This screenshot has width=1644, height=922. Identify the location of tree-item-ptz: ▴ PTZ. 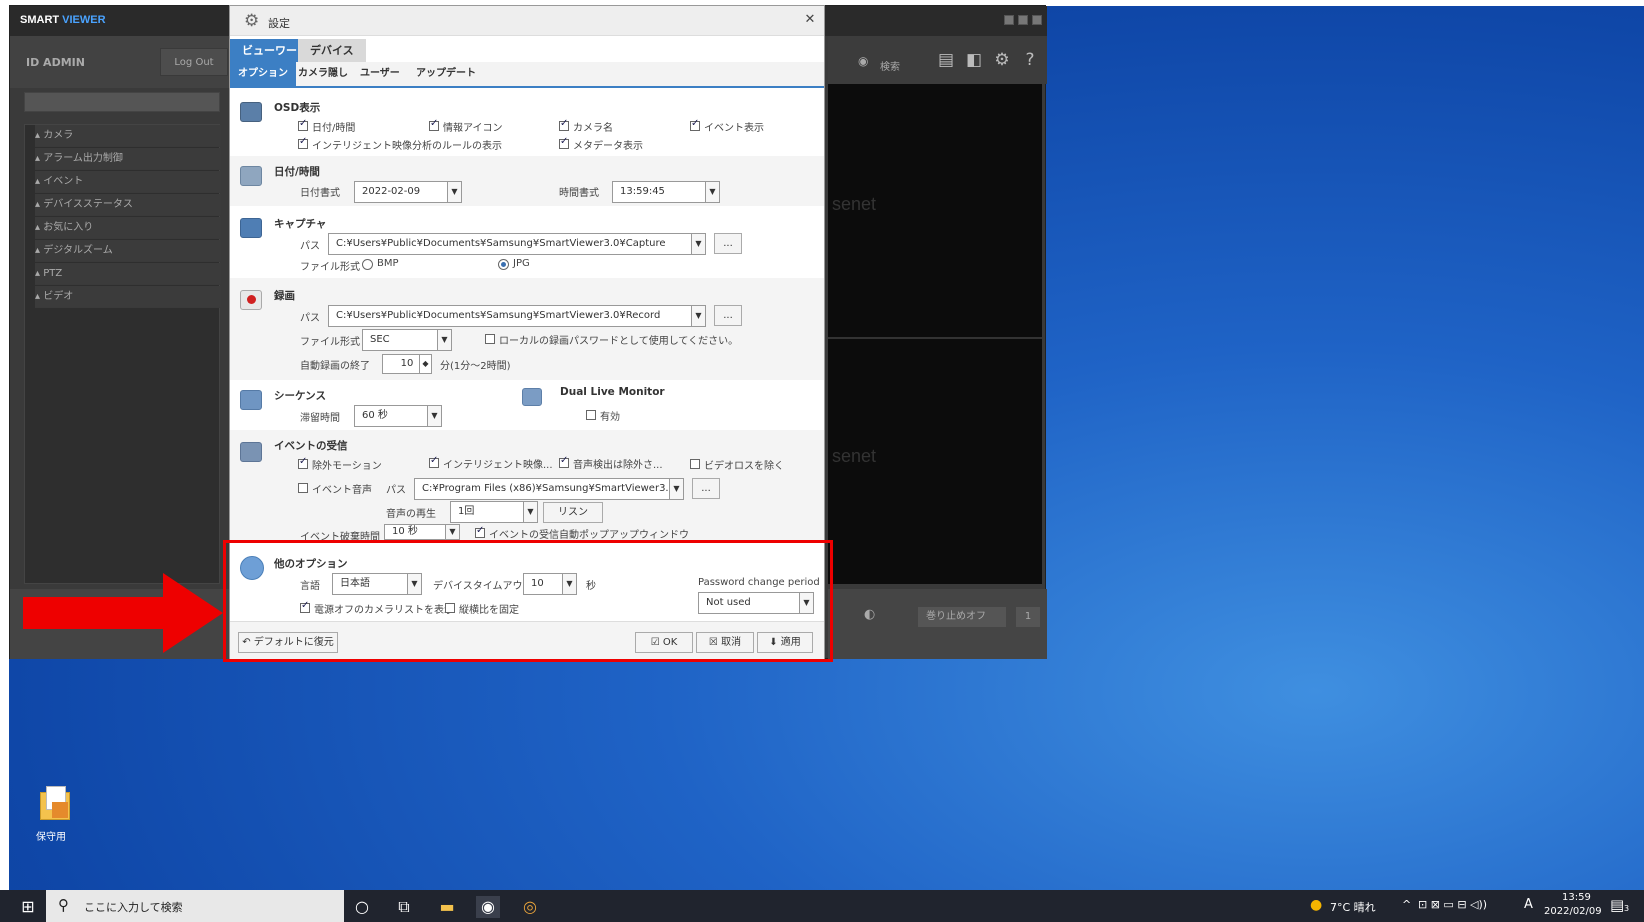
(128, 274).